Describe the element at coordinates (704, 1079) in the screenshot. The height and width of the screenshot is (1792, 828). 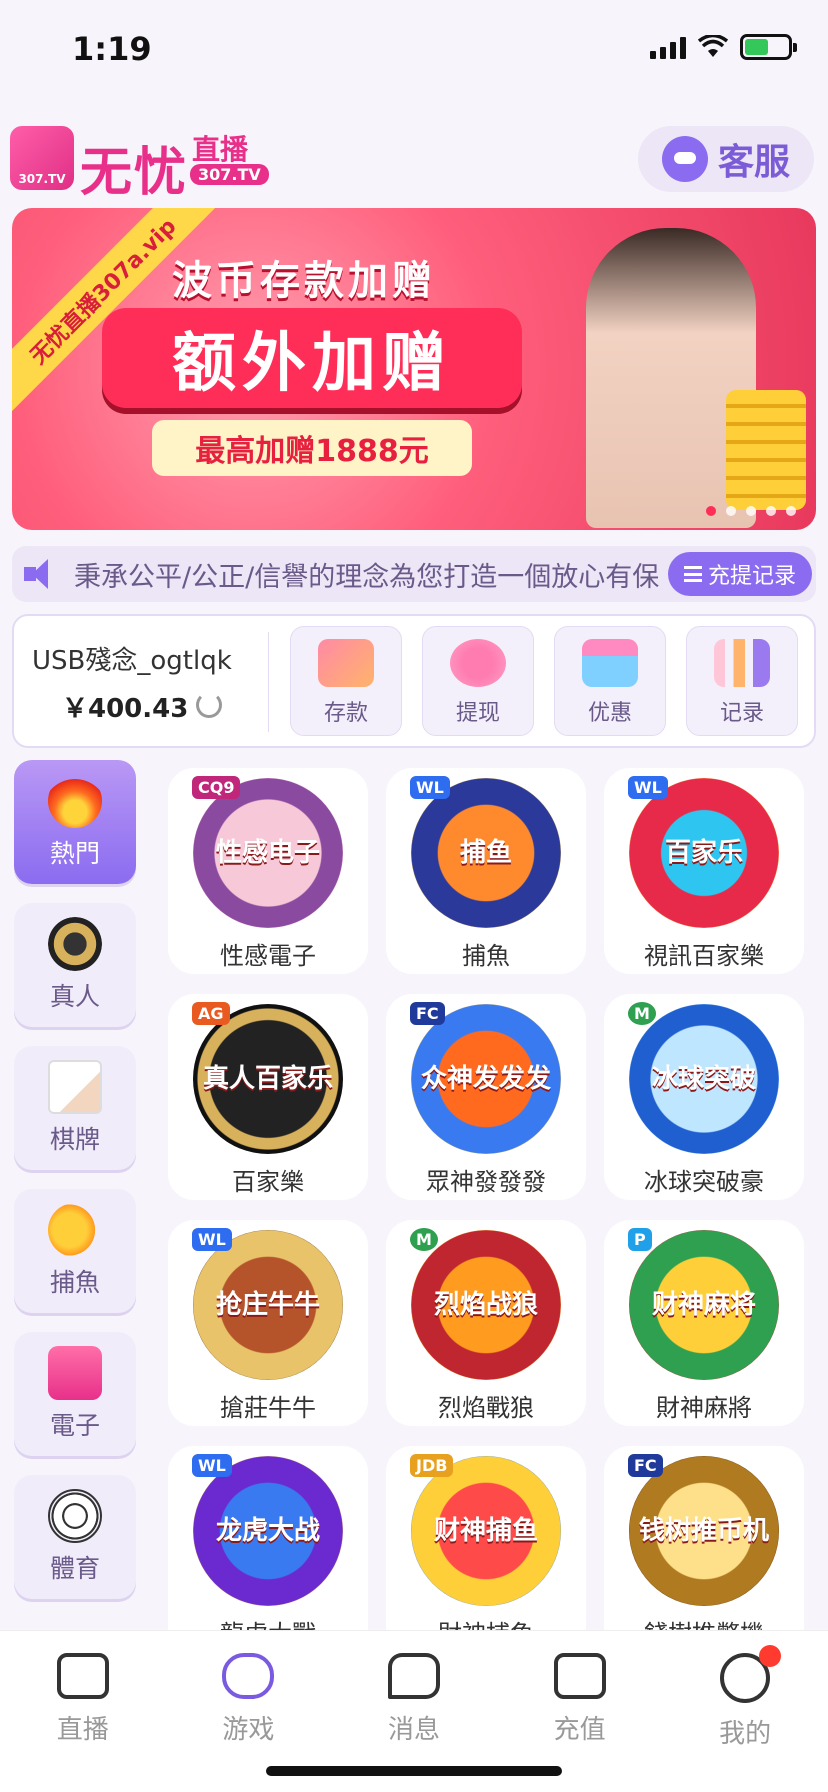
I see `game-thumbnail: 冰球突破` at that location.